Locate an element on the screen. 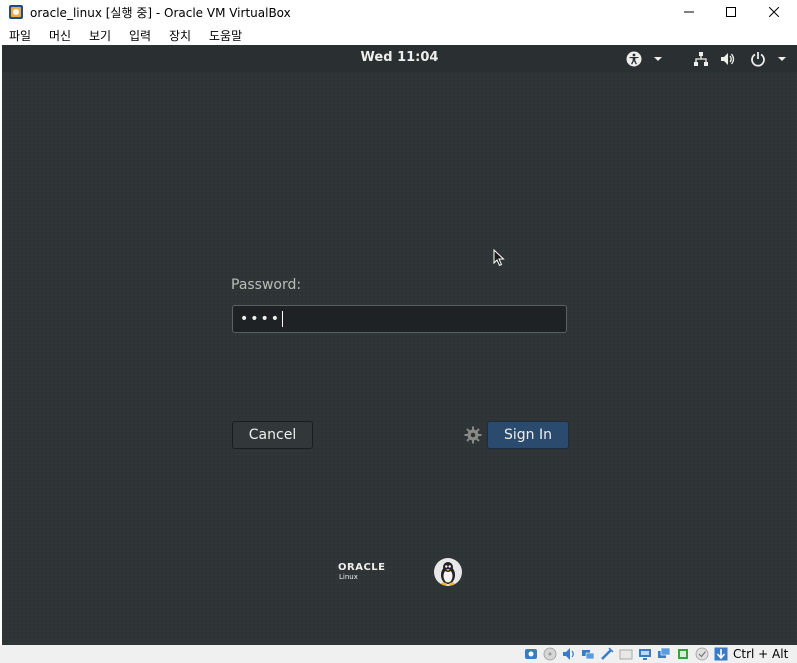 The height and width of the screenshot is (663, 797). host-key-label: Ctrl + Alt is located at coordinates (761, 654).